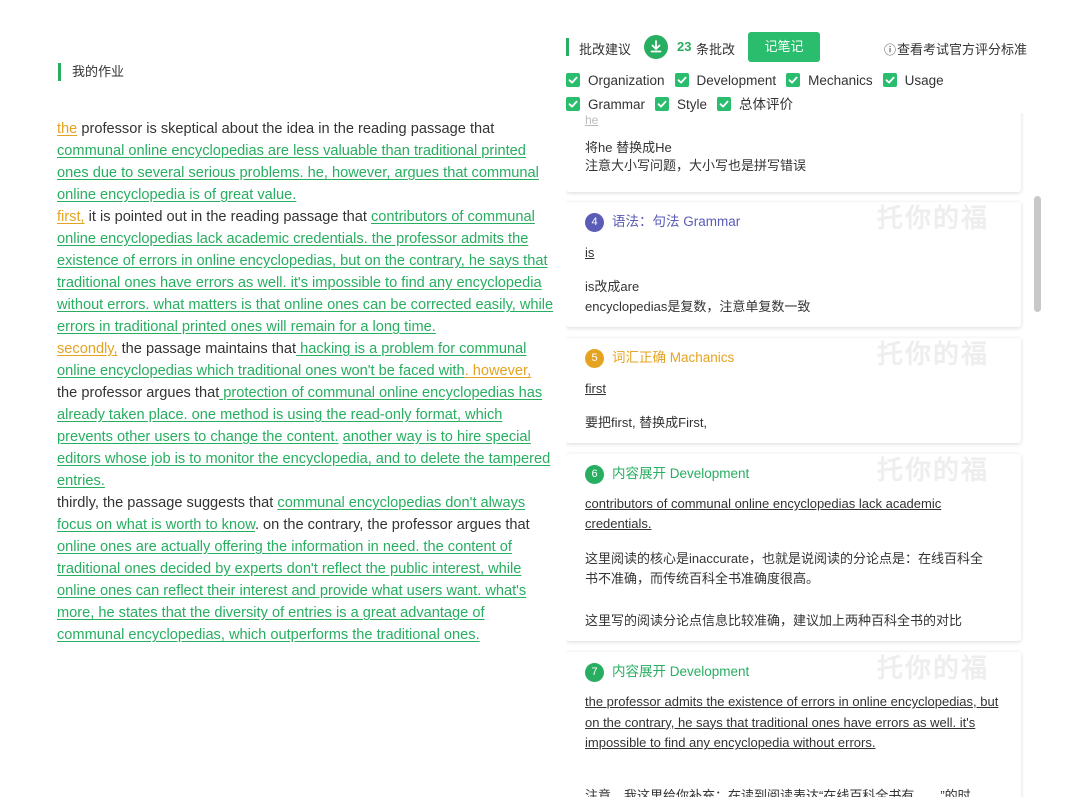 The height and width of the screenshot is (797, 1080). Describe the element at coordinates (673, 357) in the screenshot. I see `card-category: 词汇正确 Machanics` at that location.